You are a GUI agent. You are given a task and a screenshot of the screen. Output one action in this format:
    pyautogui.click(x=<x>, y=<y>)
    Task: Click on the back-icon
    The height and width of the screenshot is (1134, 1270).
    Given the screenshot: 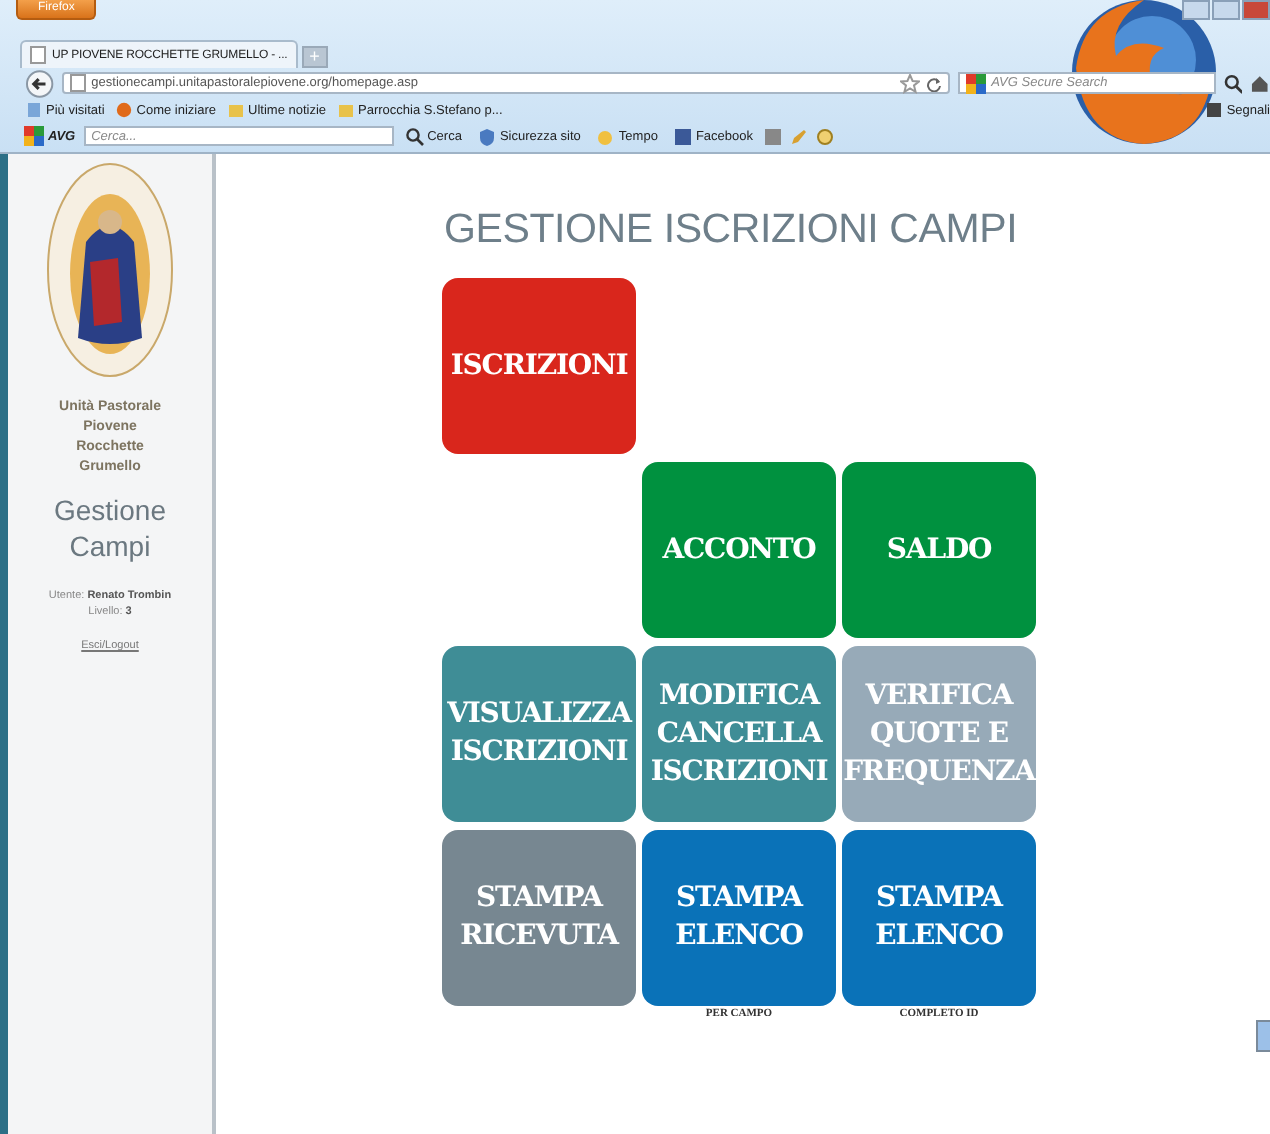 What is the action you would take?
    pyautogui.click(x=40, y=83)
    